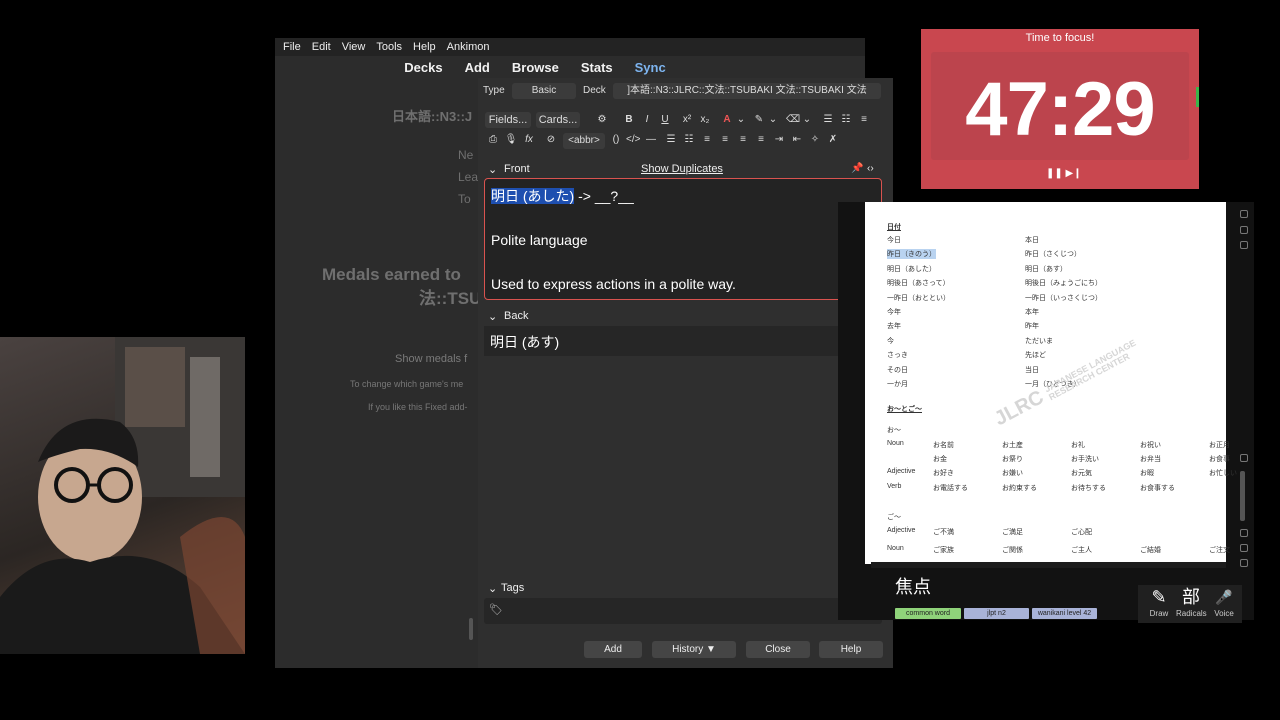  What do you see at coordinates (870, 168) in the screenshot?
I see `html-toggle-icon: ‹›` at bounding box center [870, 168].